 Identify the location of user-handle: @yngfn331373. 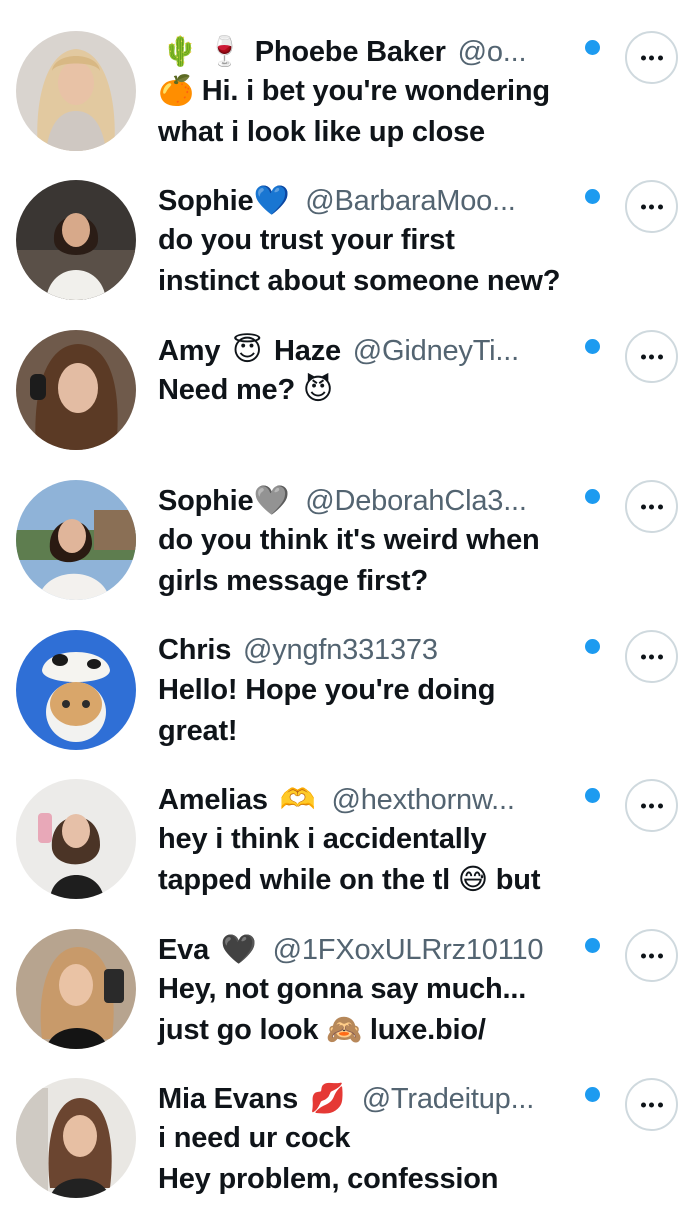
(340, 650).